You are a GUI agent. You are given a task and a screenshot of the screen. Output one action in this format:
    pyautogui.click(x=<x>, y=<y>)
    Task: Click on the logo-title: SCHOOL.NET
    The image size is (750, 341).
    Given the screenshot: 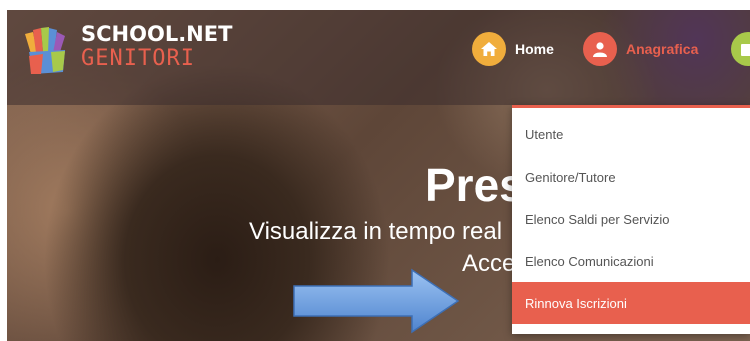 What is the action you would take?
    pyautogui.click(x=157, y=34)
    